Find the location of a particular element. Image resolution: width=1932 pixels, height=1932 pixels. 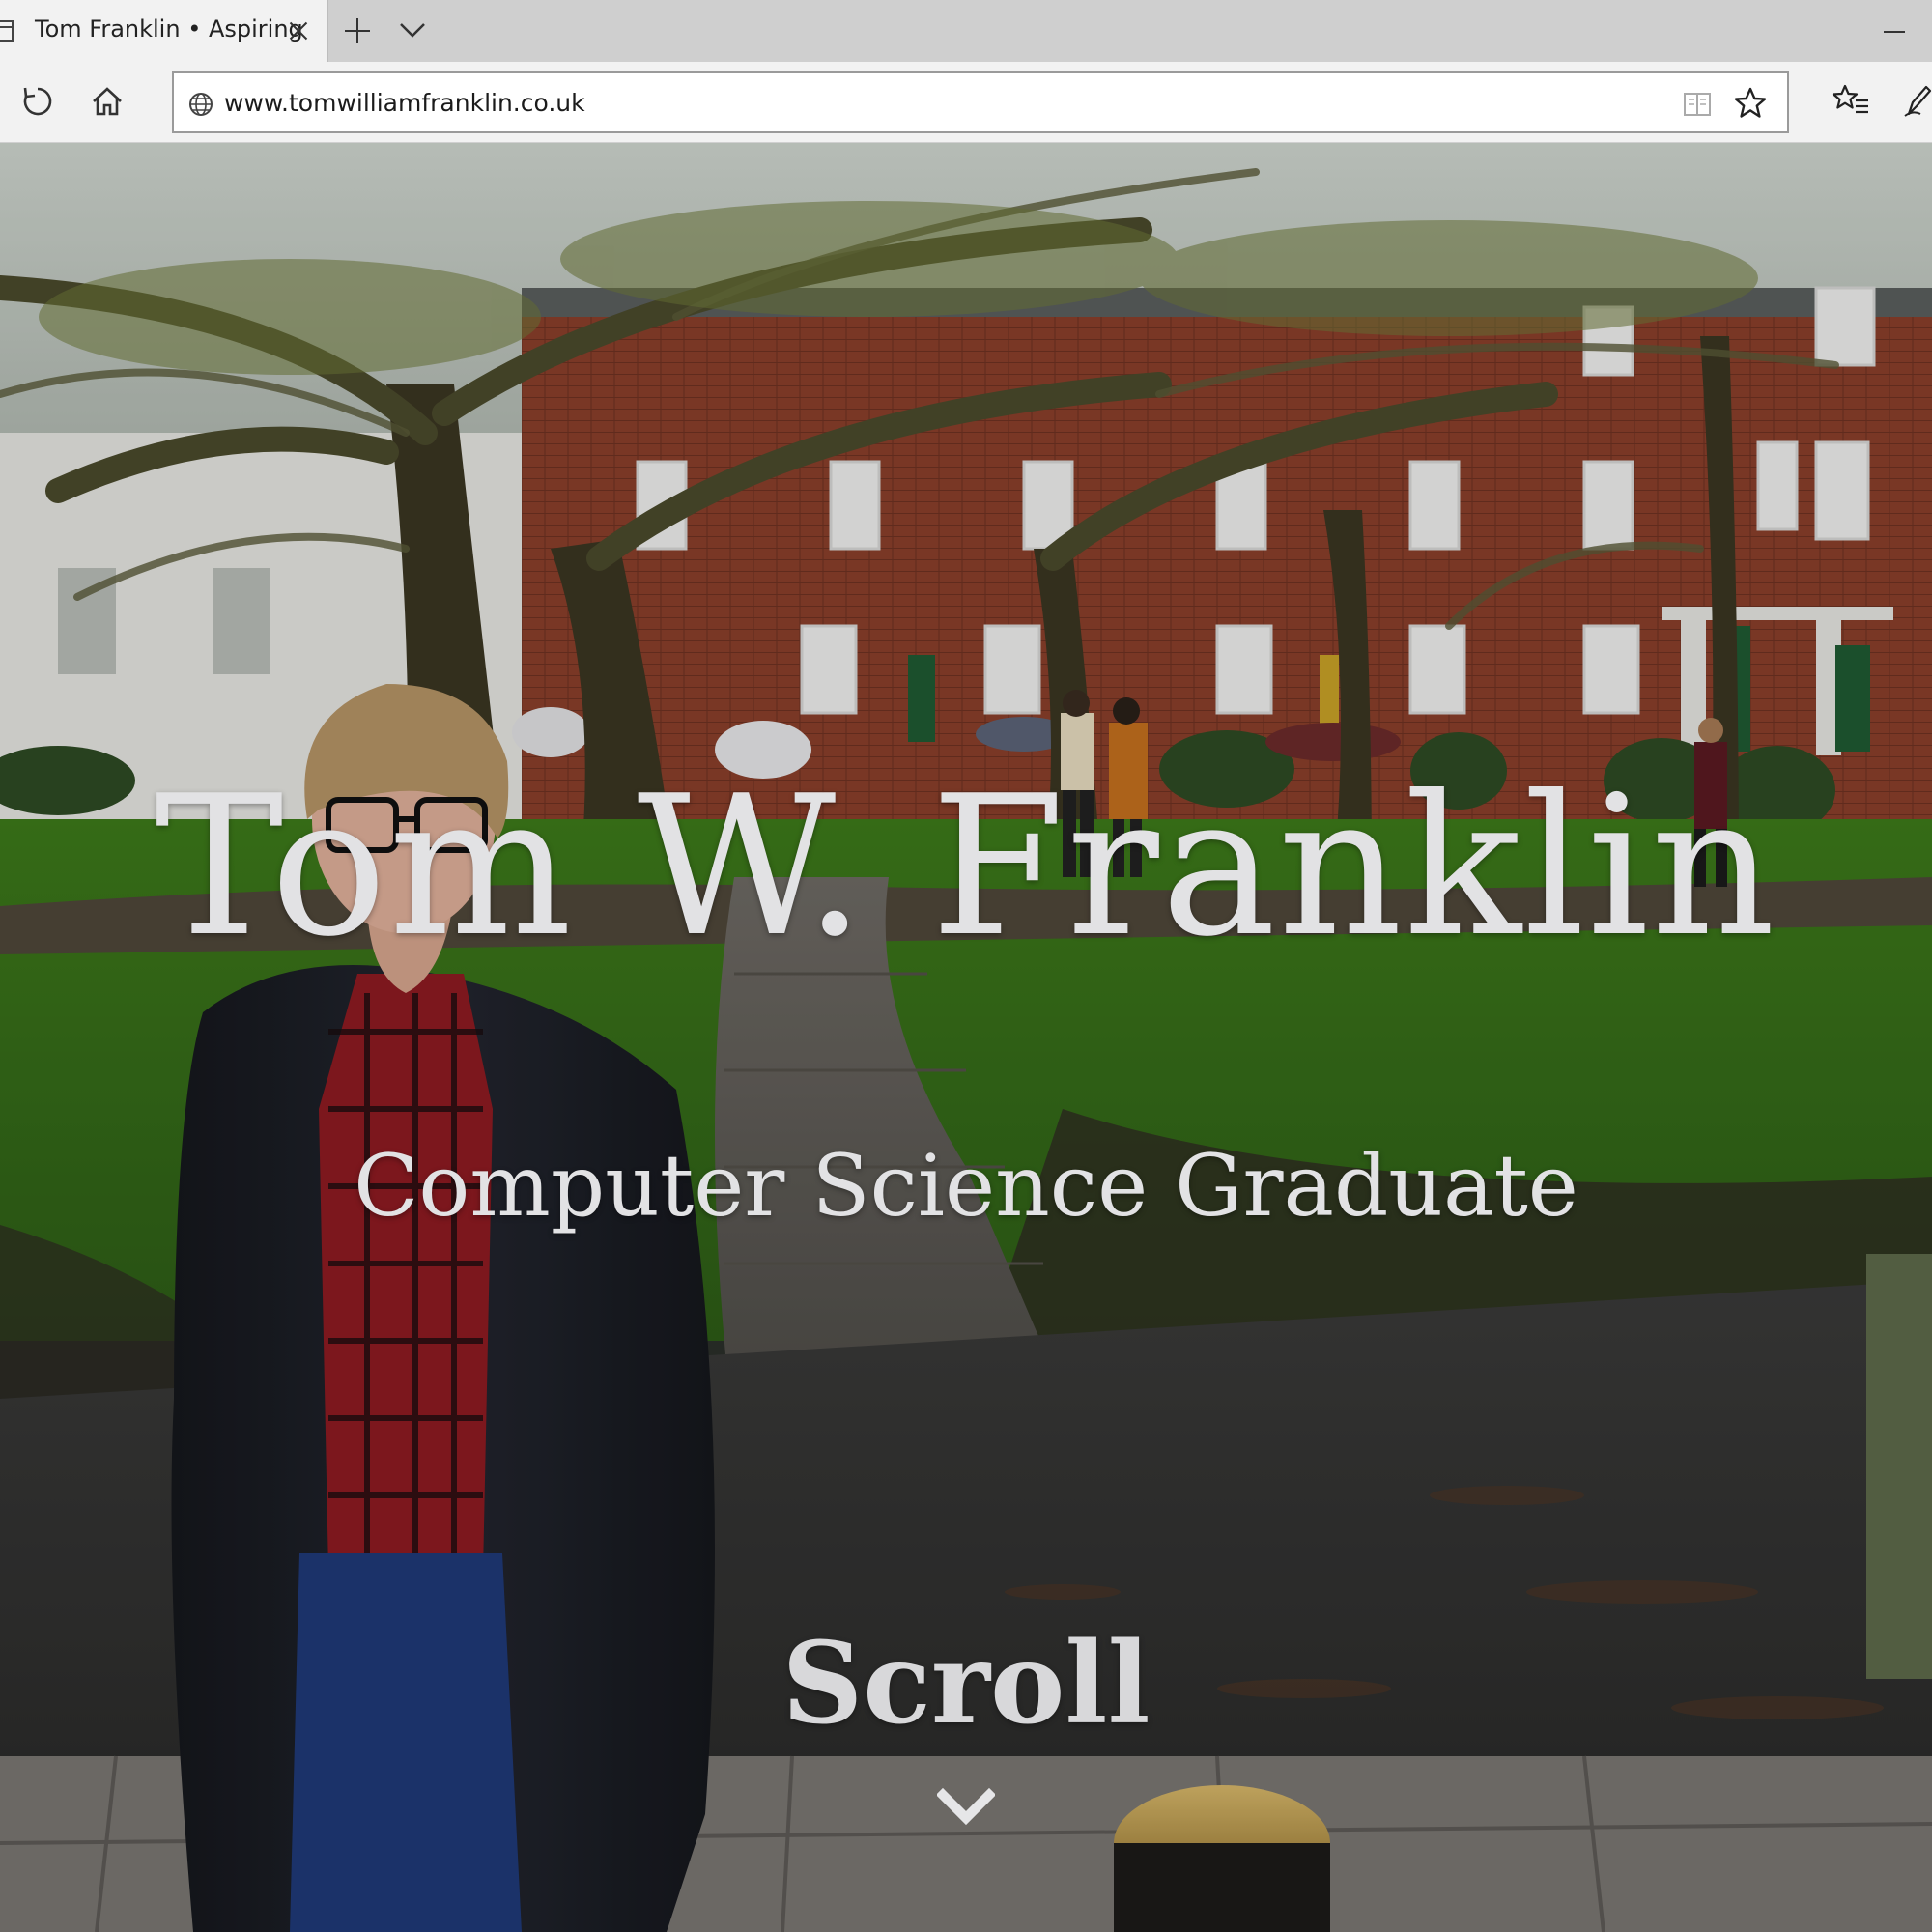

tab-list-button is located at coordinates (412, 29).